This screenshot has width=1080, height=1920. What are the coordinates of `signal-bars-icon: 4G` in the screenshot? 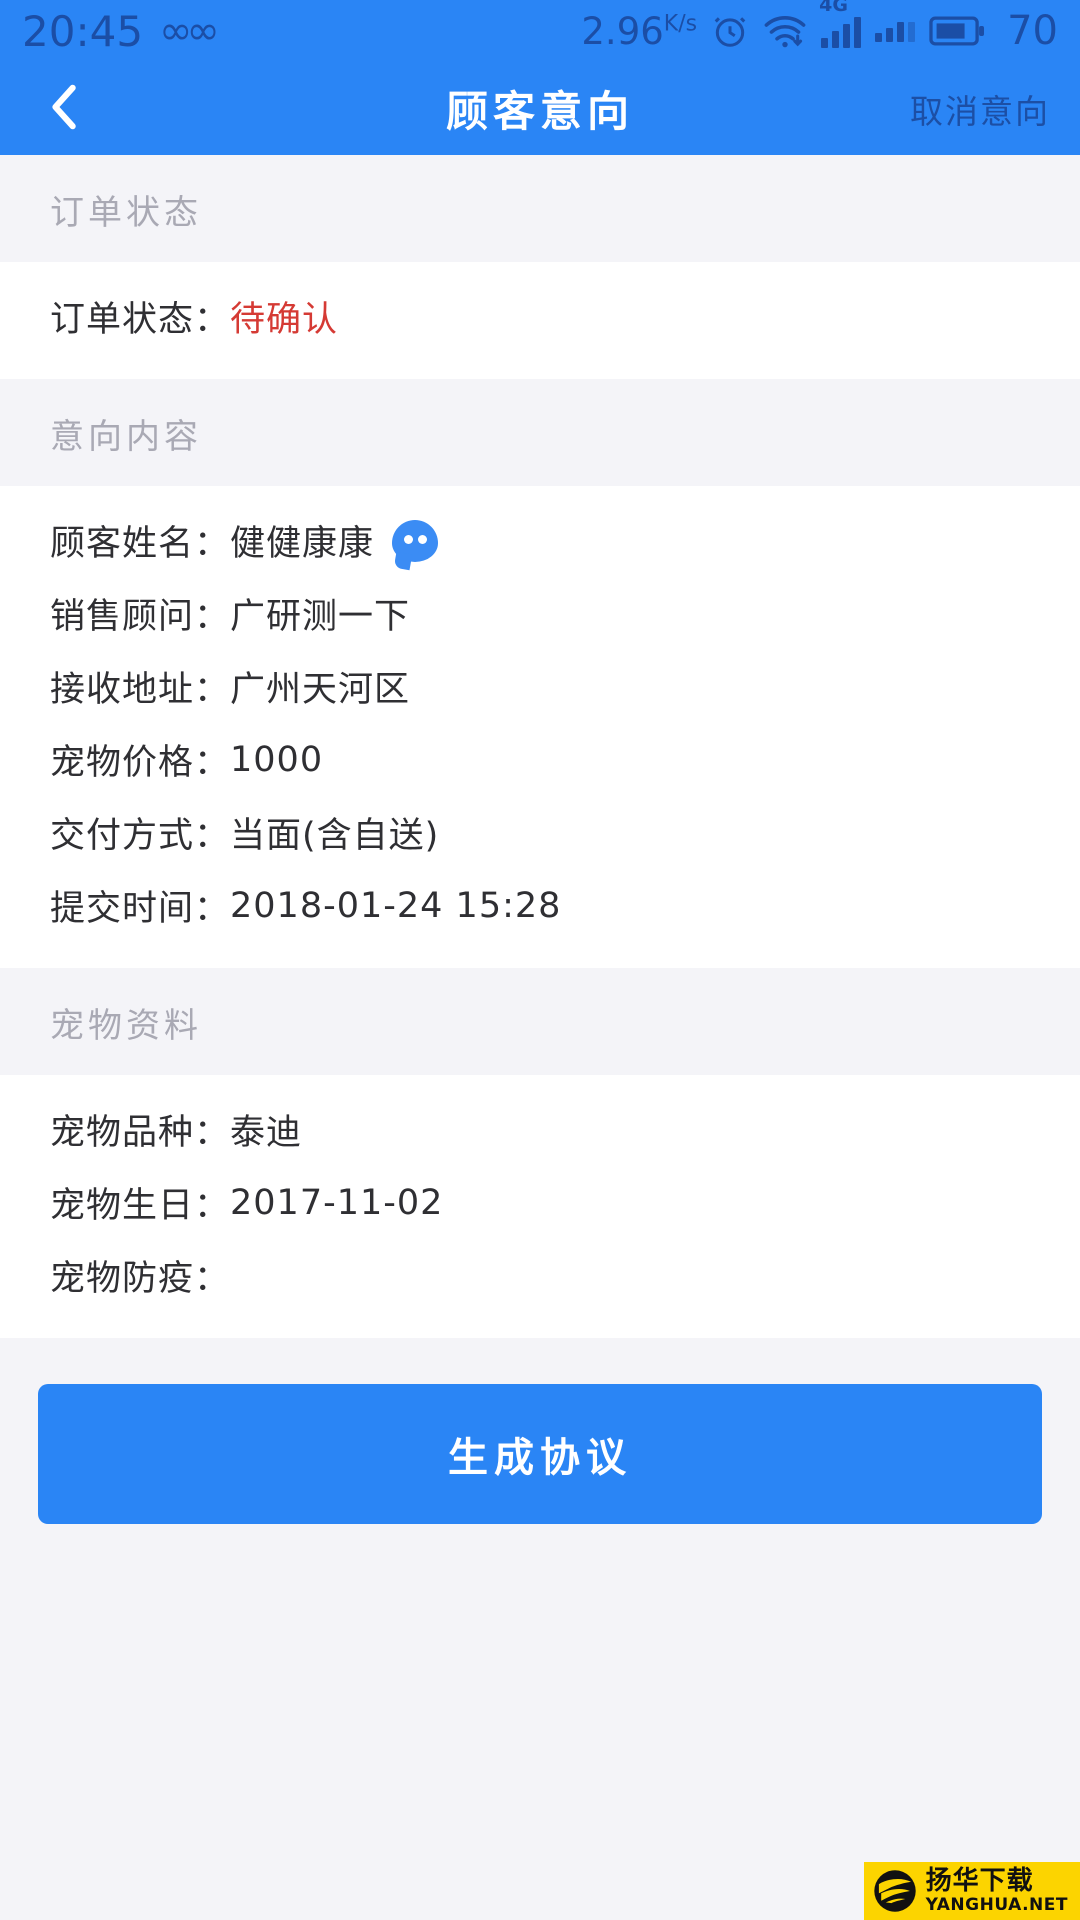 It's located at (840, 24).